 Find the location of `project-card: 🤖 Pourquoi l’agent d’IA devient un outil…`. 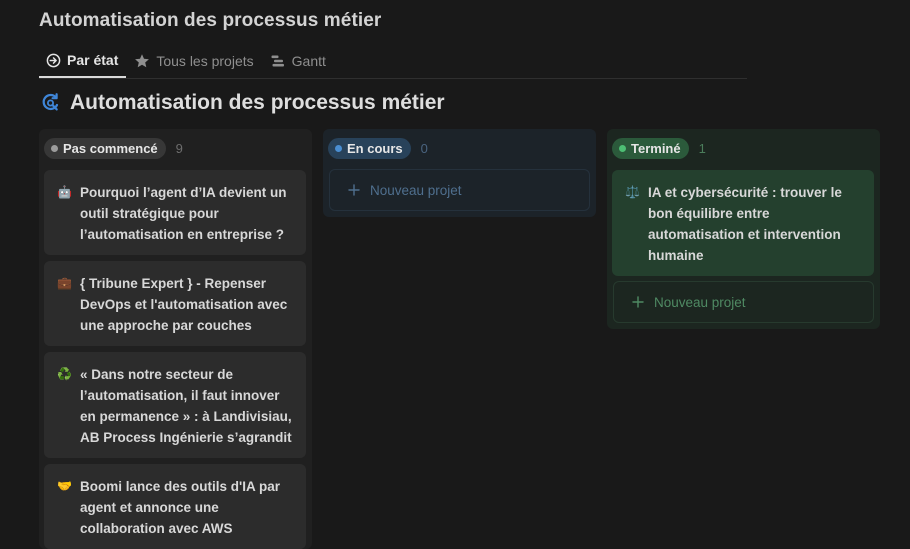

project-card: 🤖 Pourquoi l’agent d’IA devient un outil… is located at coordinates (175, 212).